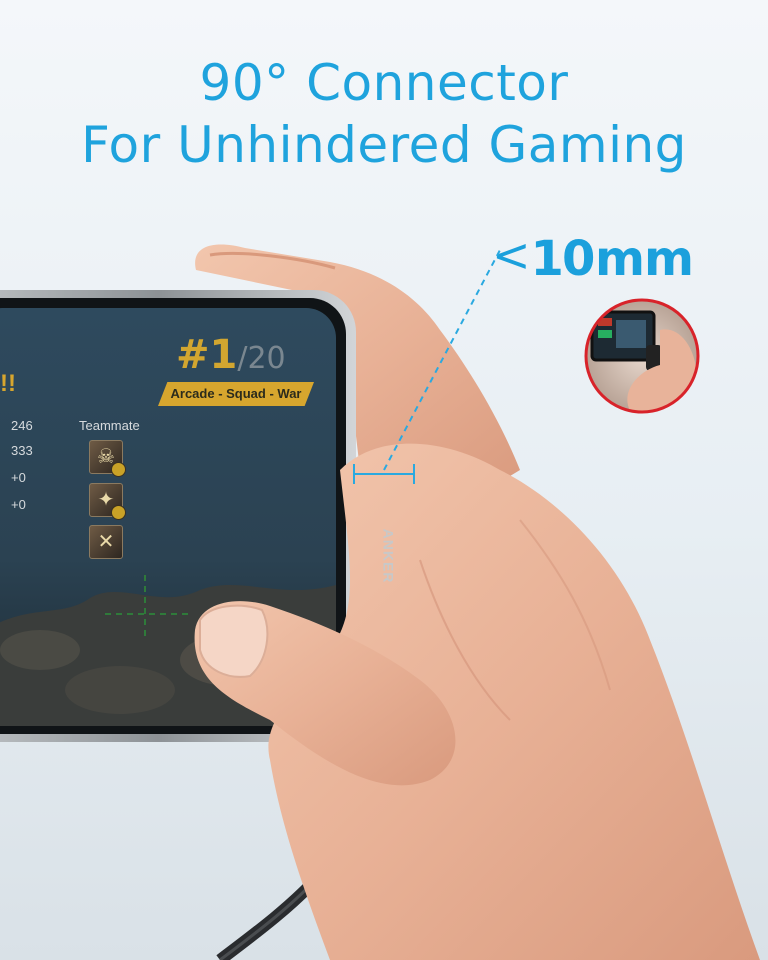  Describe the element at coordinates (22, 425) in the screenshot. I see `hud-stat: 246` at that location.